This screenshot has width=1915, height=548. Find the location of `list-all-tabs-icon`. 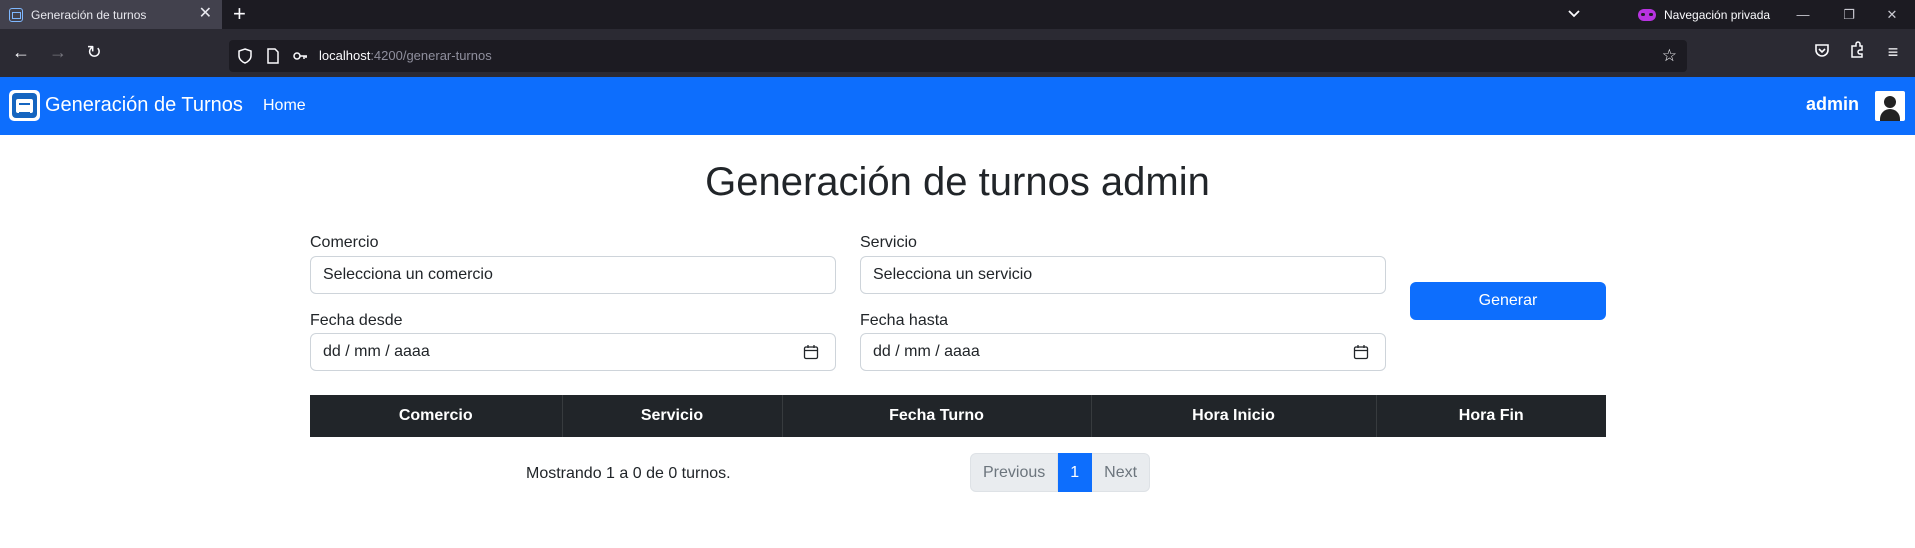

list-all-tabs-icon is located at coordinates (1574, 14).